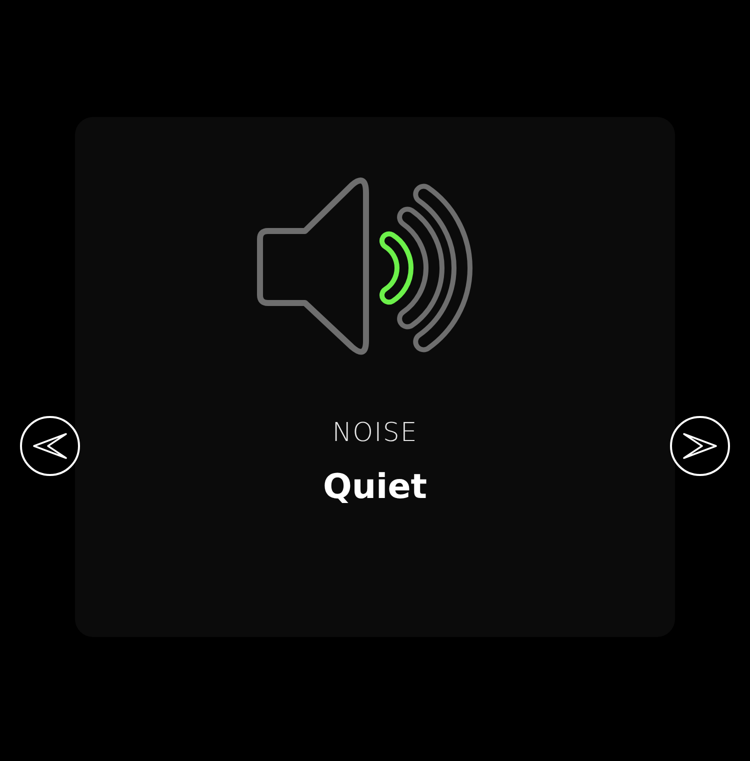  I want to click on chevron-right-icon, so click(700, 446).